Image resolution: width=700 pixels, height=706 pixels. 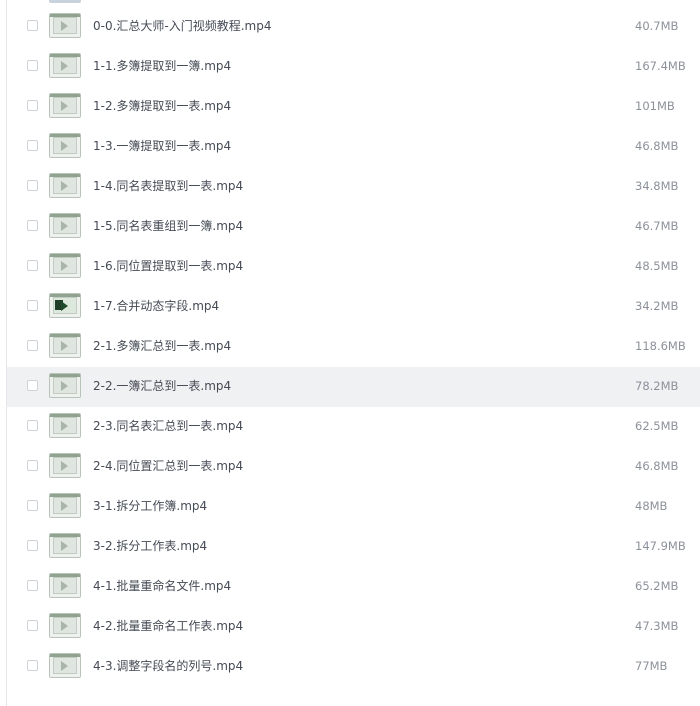 What do you see at coordinates (353, 387) in the screenshot?
I see `file-row: 2-2.一簿汇总到一表.mp4 78.2MB` at bounding box center [353, 387].